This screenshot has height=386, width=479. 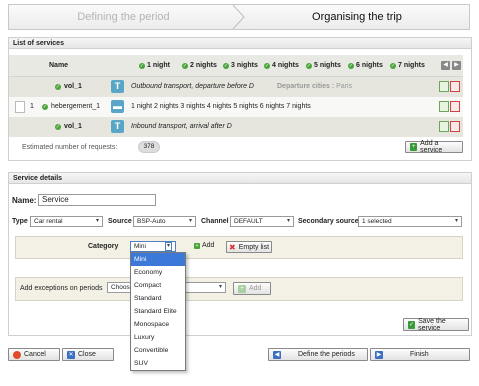 What do you see at coordinates (17, 354) in the screenshot?
I see `cancel-icon` at bounding box center [17, 354].